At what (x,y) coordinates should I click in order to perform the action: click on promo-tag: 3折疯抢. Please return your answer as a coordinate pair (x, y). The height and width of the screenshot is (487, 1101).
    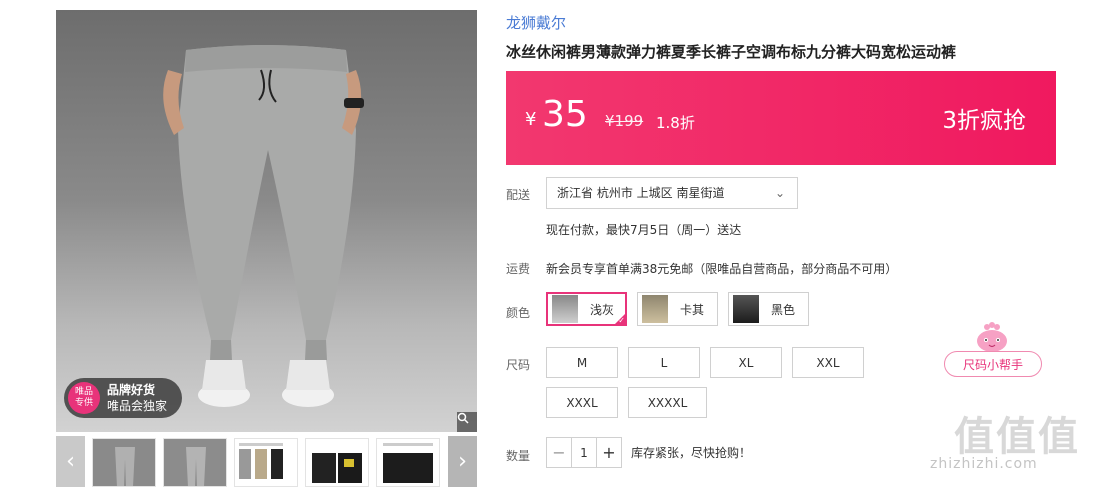
    Looking at the image, I should click on (984, 121).